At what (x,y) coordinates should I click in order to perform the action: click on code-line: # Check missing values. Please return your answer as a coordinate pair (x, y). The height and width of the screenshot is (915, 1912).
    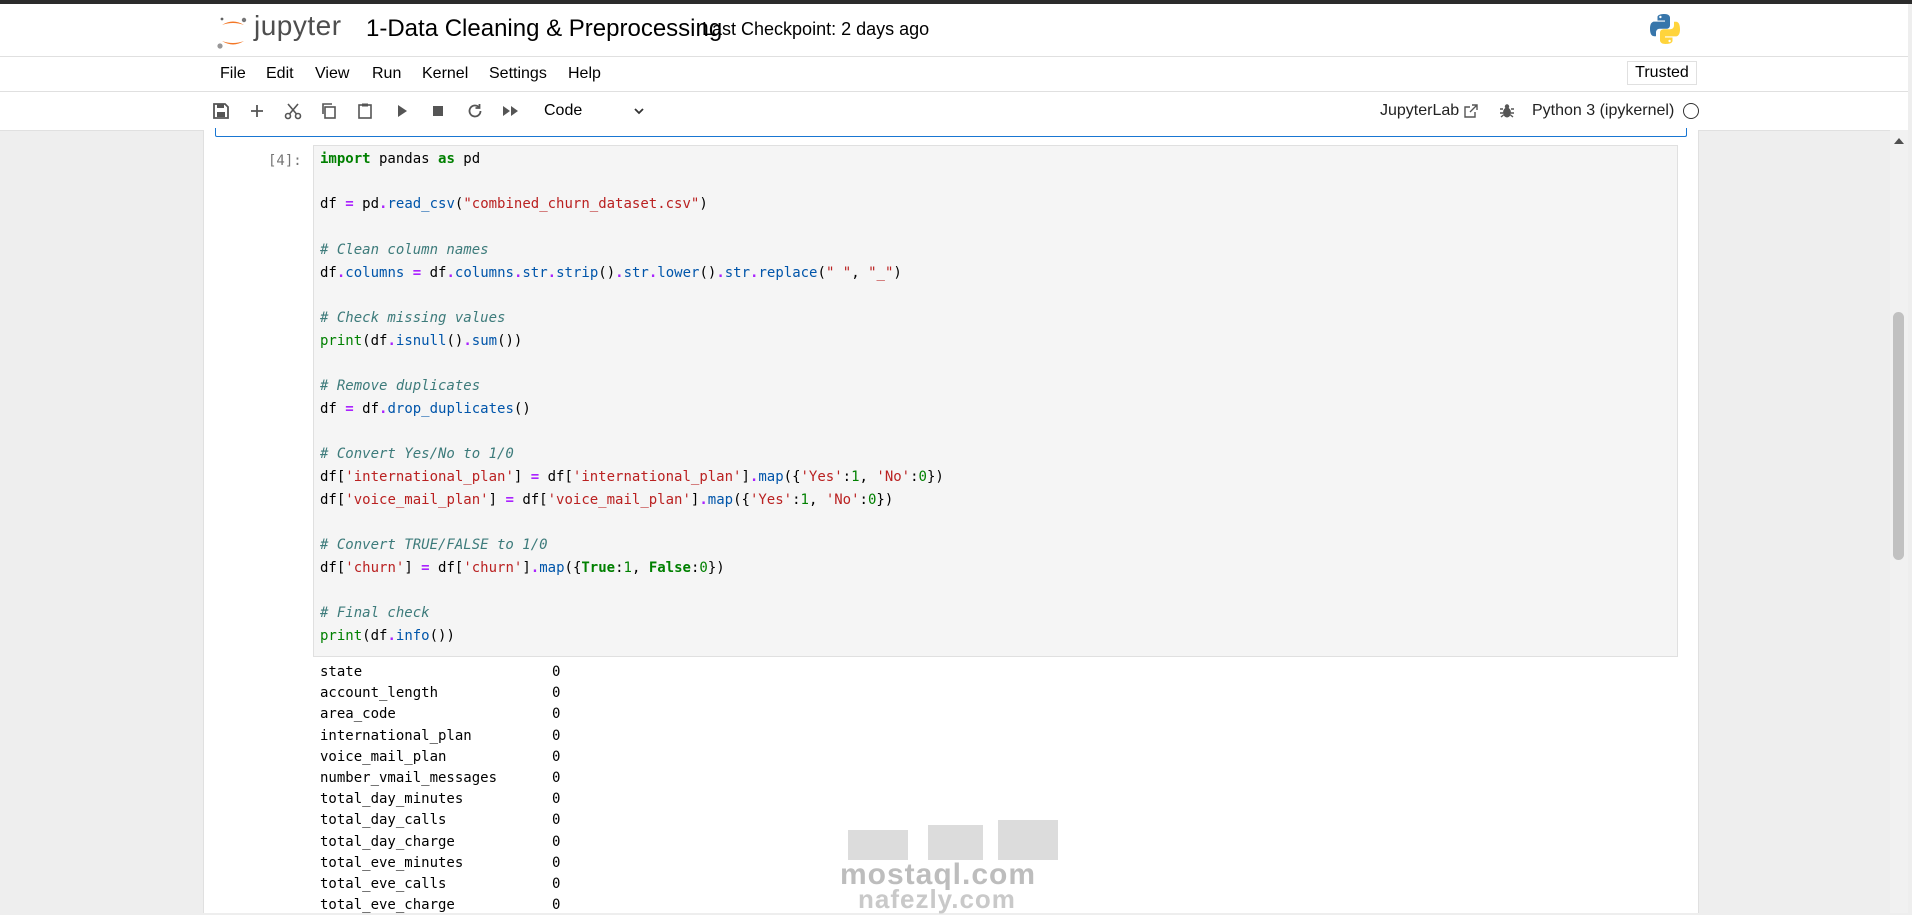
    Looking at the image, I should click on (413, 318).